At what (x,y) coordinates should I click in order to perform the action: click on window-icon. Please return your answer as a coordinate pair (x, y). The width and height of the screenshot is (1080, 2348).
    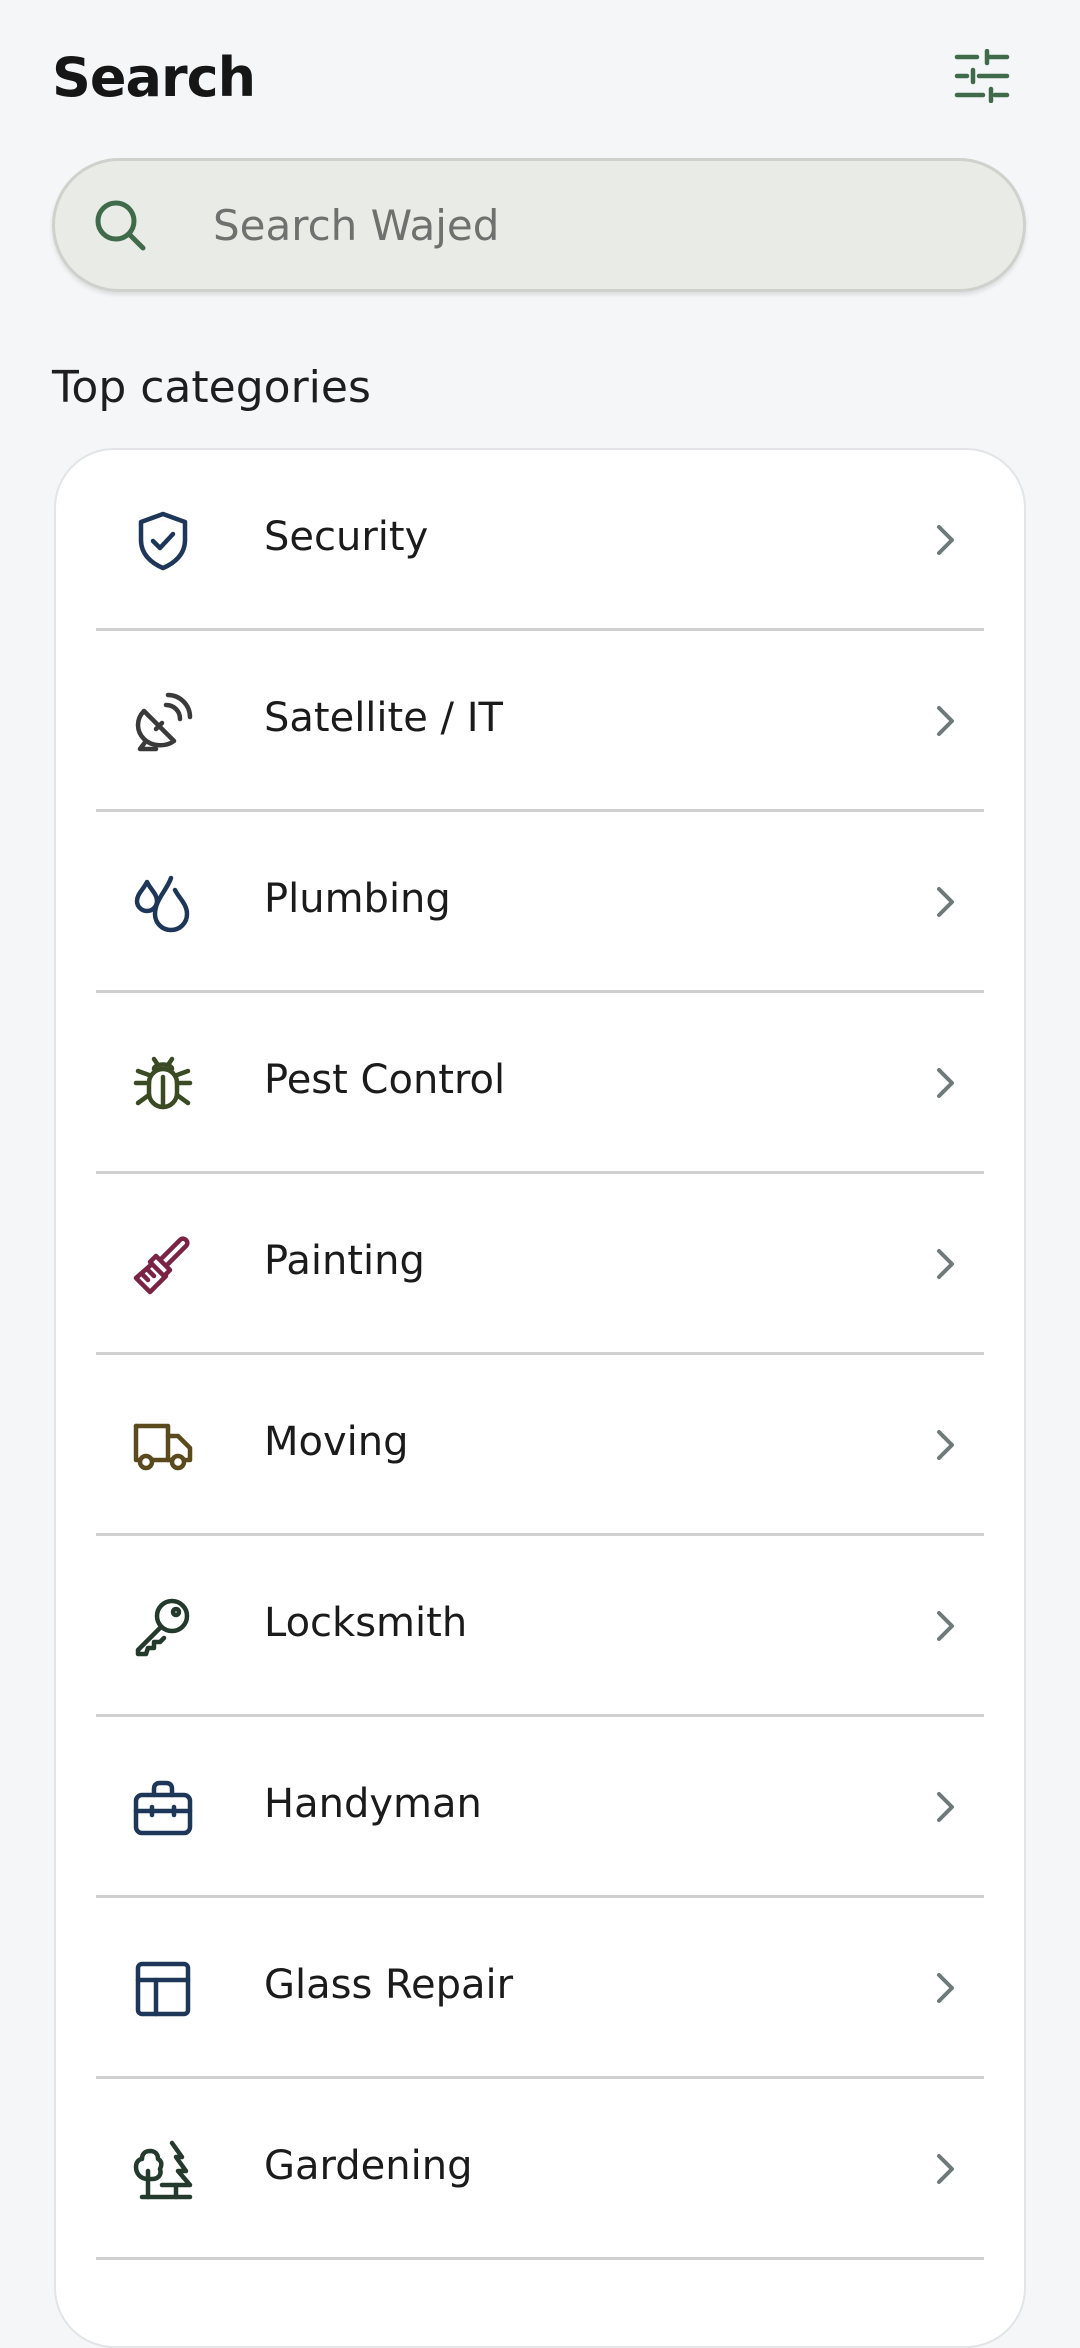
    Looking at the image, I should click on (163, 1989).